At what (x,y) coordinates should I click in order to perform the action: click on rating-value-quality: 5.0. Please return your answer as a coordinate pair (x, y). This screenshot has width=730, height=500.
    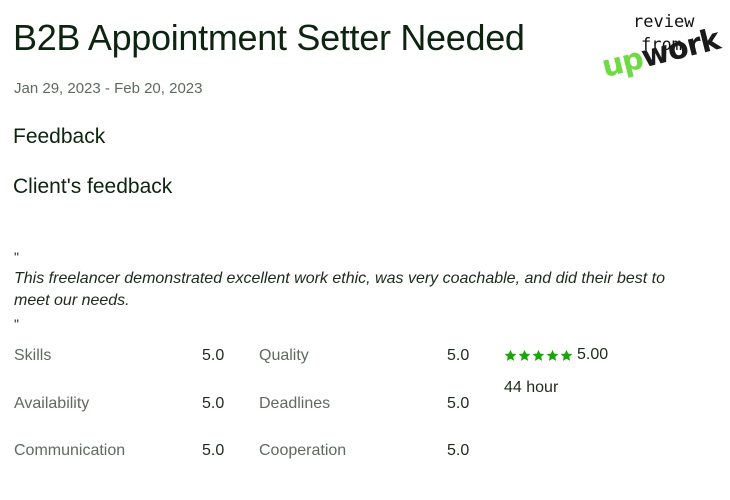
    Looking at the image, I should click on (458, 355).